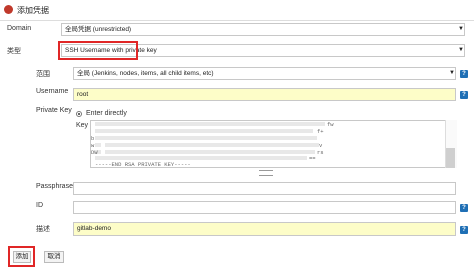 The image size is (474, 267). Describe the element at coordinates (450, 158) in the screenshot. I see `scrollbar-thumb` at that location.